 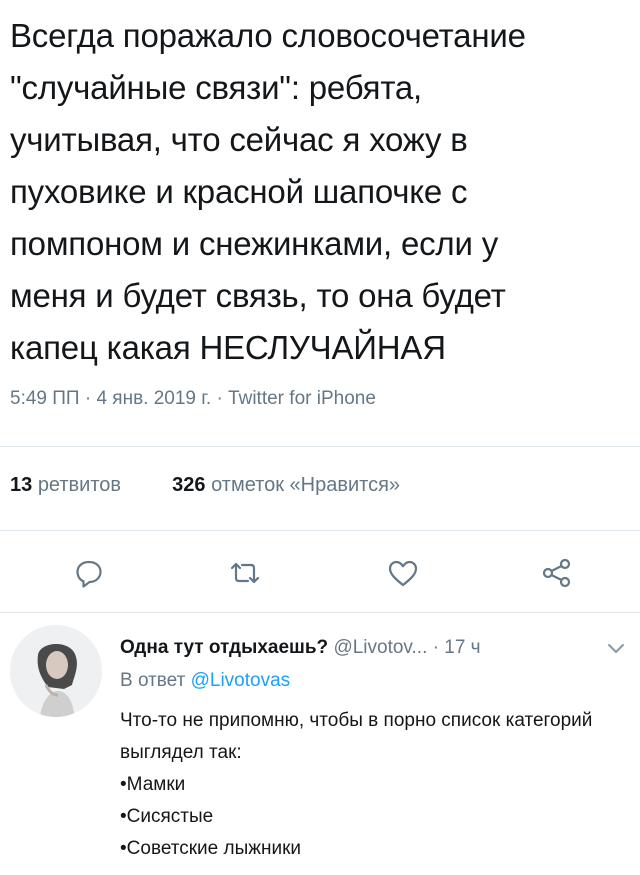 I want to click on reply-time: 17 ч, so click(x=462, y=647).